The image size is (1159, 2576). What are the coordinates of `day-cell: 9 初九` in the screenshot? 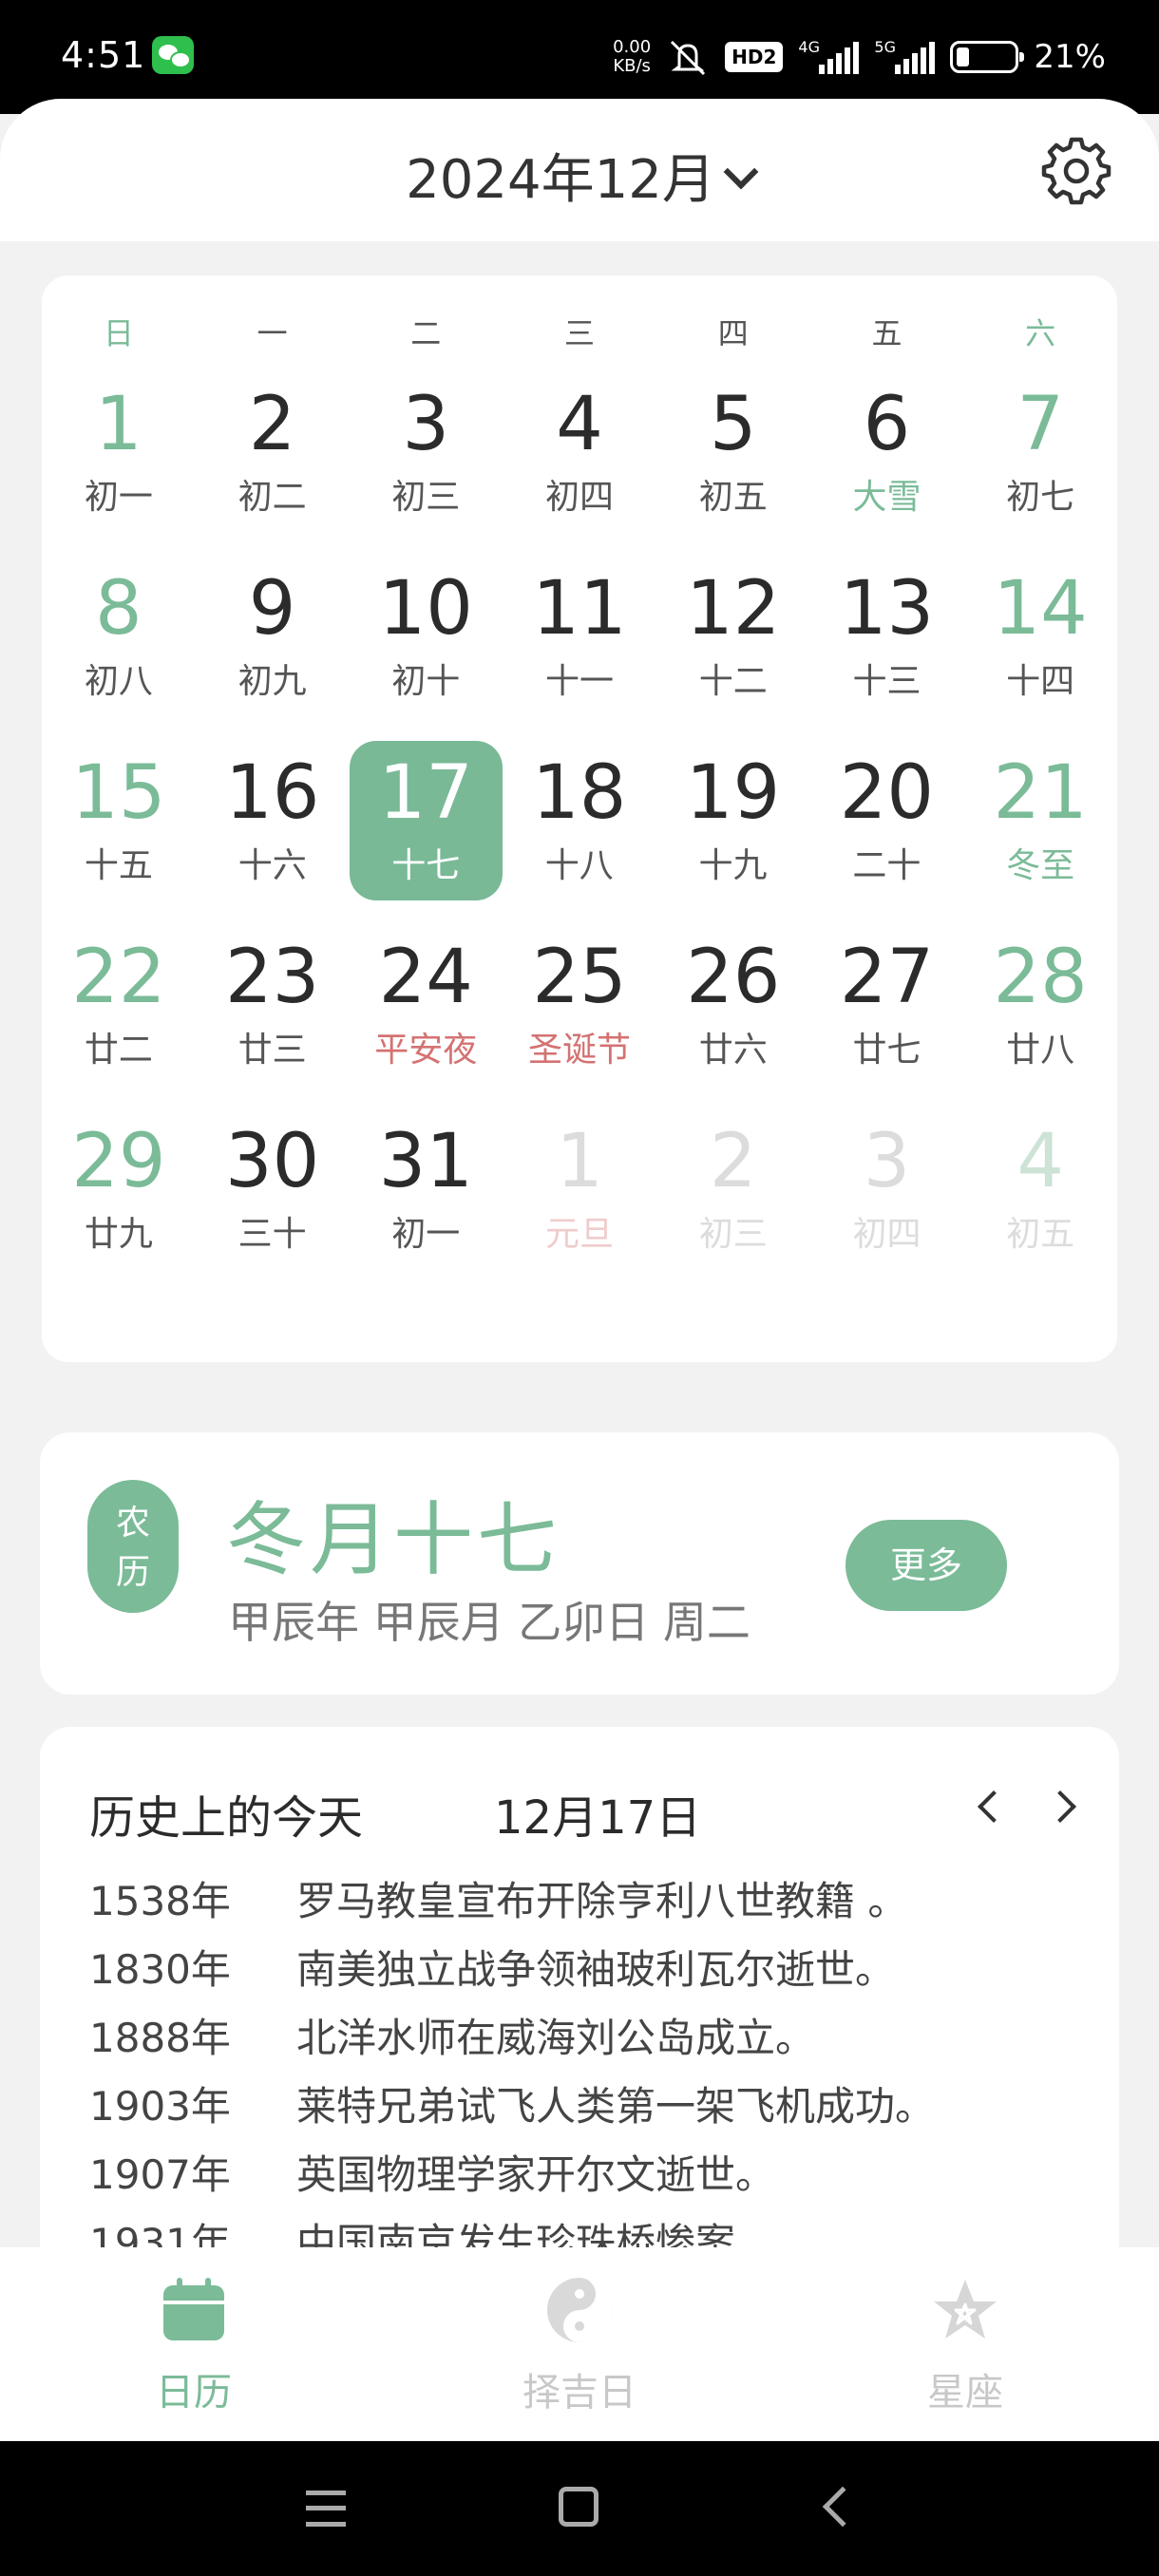 It's located at (273, 636).